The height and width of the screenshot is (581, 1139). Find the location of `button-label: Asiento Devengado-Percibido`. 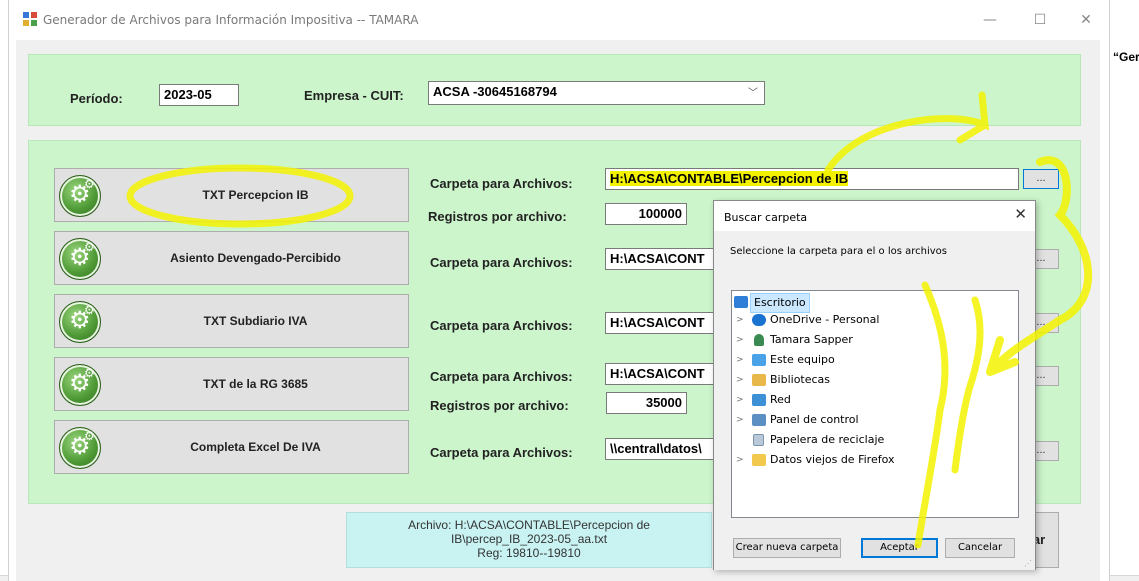

button-label: Asiento Devengado-Percibido is located at coordinates (255, 258).